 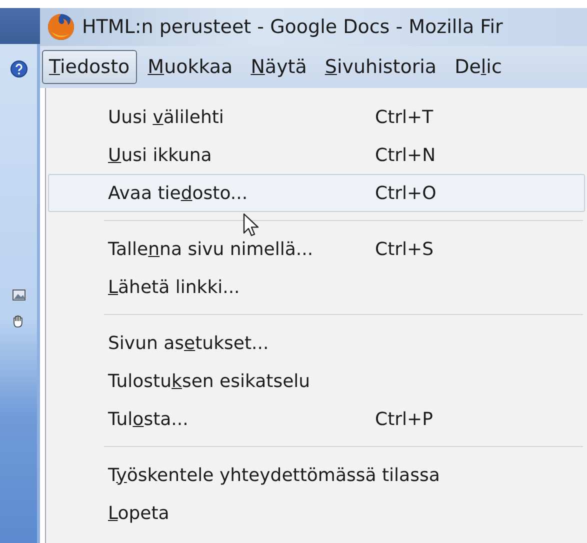 What do you see at coordinates (316, 249) in the screenshot?
I see `menu-item: Tallenna sivu nimellä... Ctrl+S` at bounding box center [316, 249].